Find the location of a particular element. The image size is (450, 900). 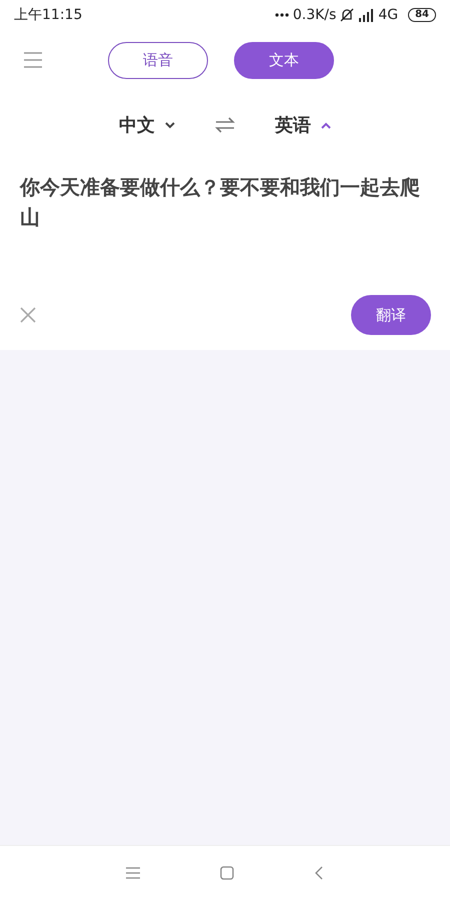

back-icon is located at coordinates (319, 873).